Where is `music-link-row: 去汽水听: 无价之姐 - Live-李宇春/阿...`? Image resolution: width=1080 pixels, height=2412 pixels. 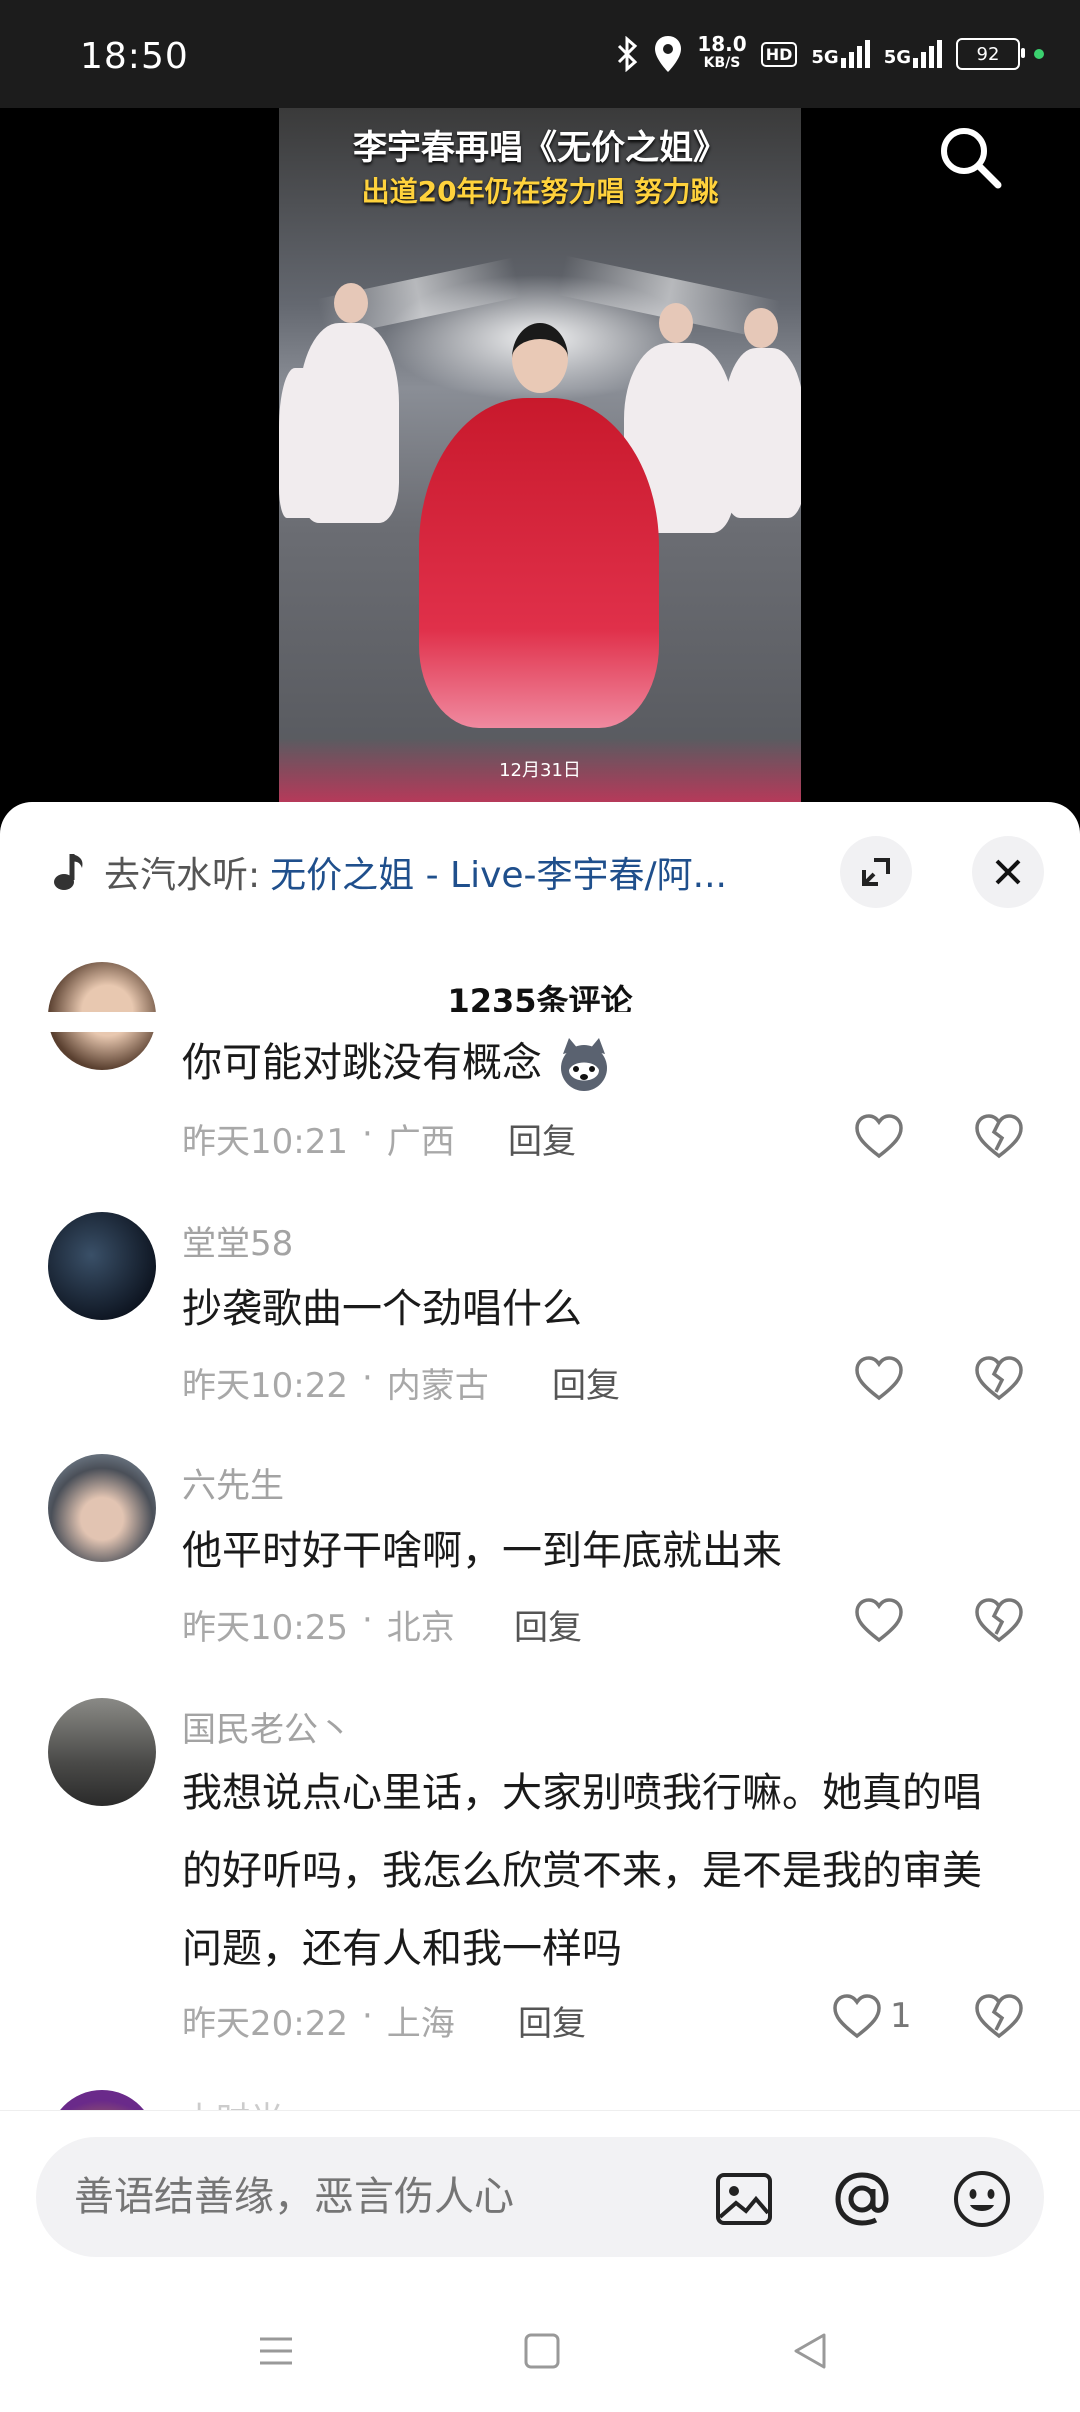
music-link-row: 去汽水听: 无价之姐 - Live-李宇春/阿... is located at coordinates (445, 872).